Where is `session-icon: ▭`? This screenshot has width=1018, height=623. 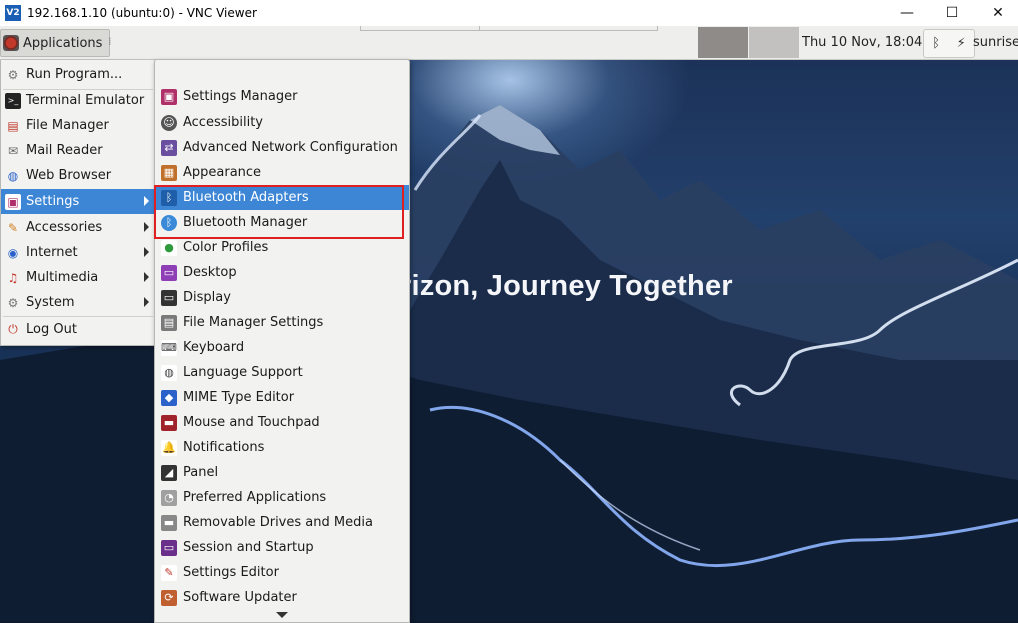 session-icon: ▭ is located at coordinates (169, 547).